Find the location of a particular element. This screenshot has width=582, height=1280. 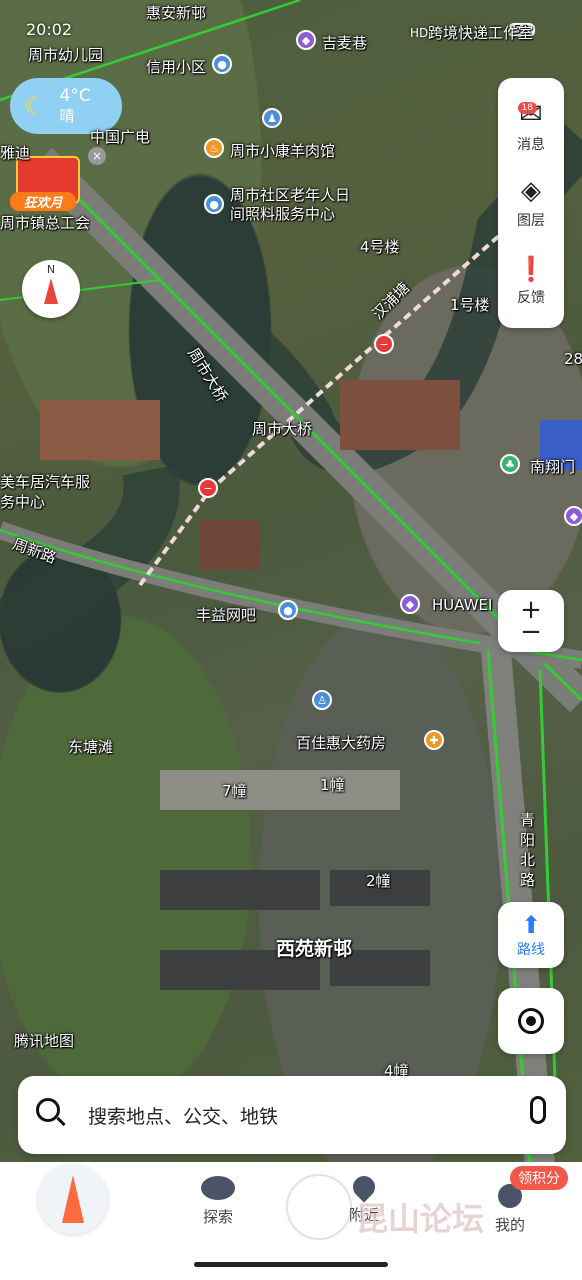

poi-huawei-shop-icon: ◆ is located at coordinates (410, 604).